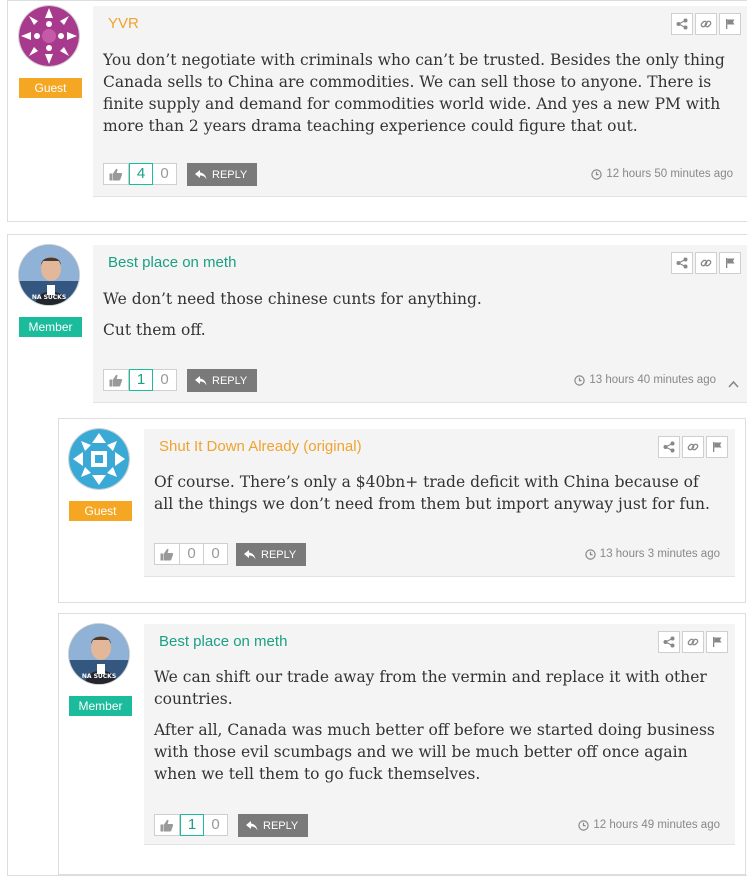 This screenshot has width=747, height=876. I want to click on upvote-count: 4, so click(141, 174).